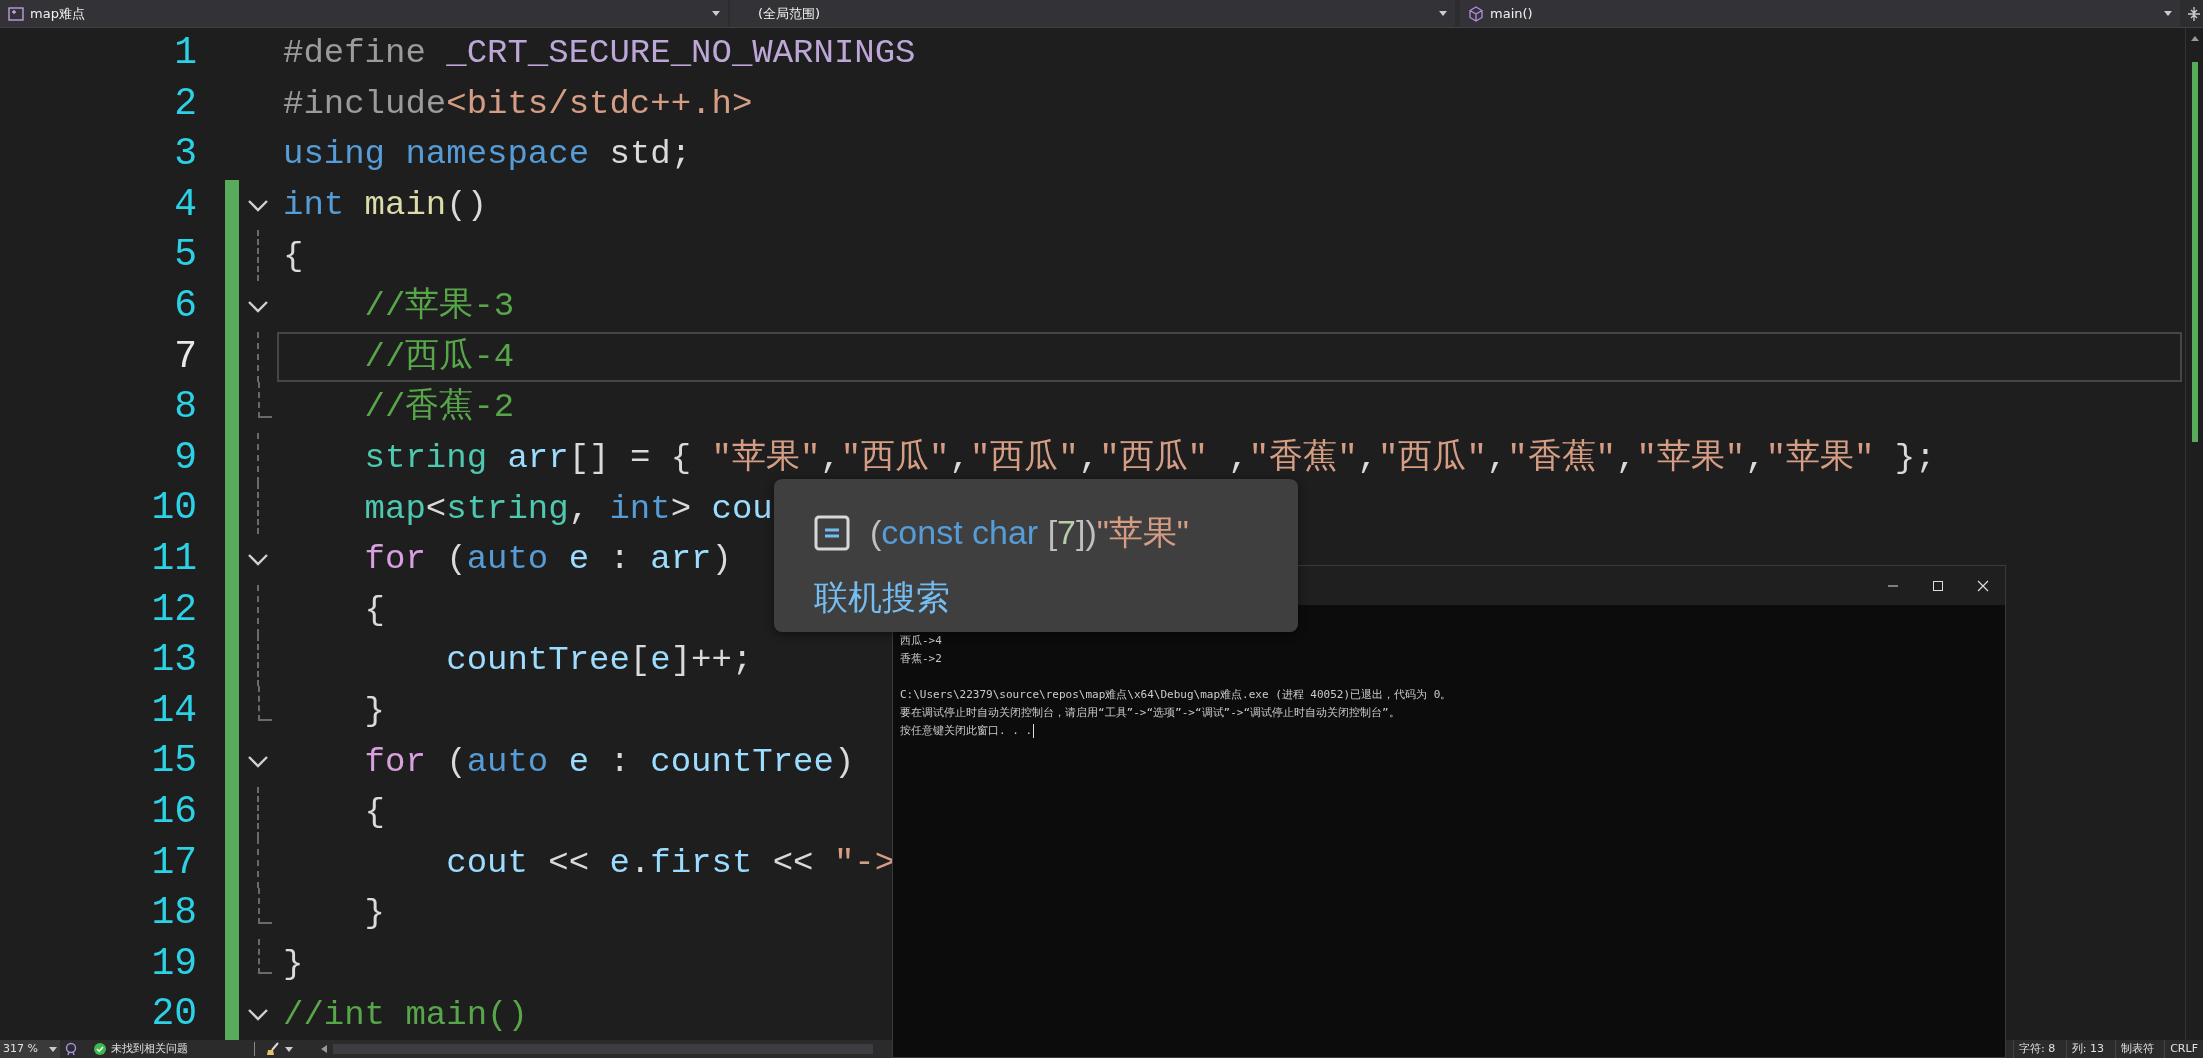  I want to click on line-number: 14, so click(173, 710).